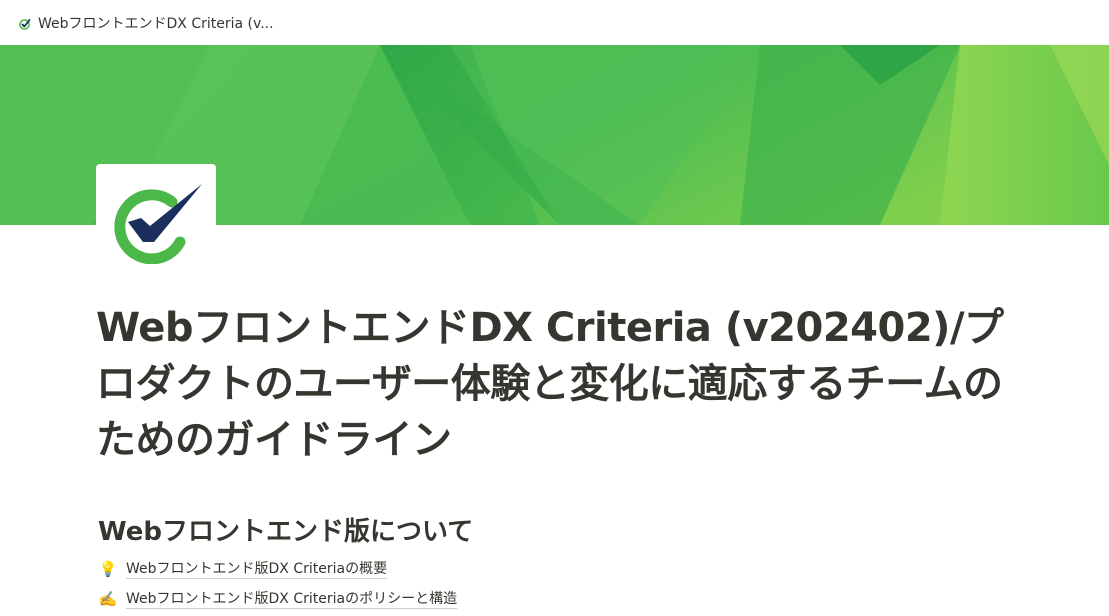  What do you see at coordinates (108, 569) in the screenshot?
I see `lightbulb-icon: 💡` at bounding box center [108, 569].